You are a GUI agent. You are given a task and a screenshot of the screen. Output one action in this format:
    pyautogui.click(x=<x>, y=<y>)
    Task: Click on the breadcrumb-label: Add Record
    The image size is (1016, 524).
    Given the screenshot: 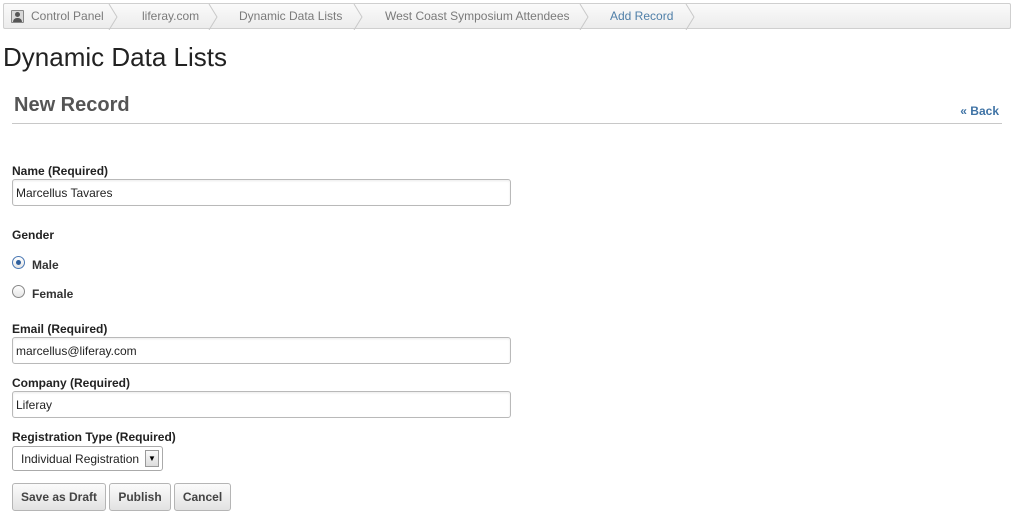 What is the action you would take?
    pyautogui.click(x=642, y=16)
    